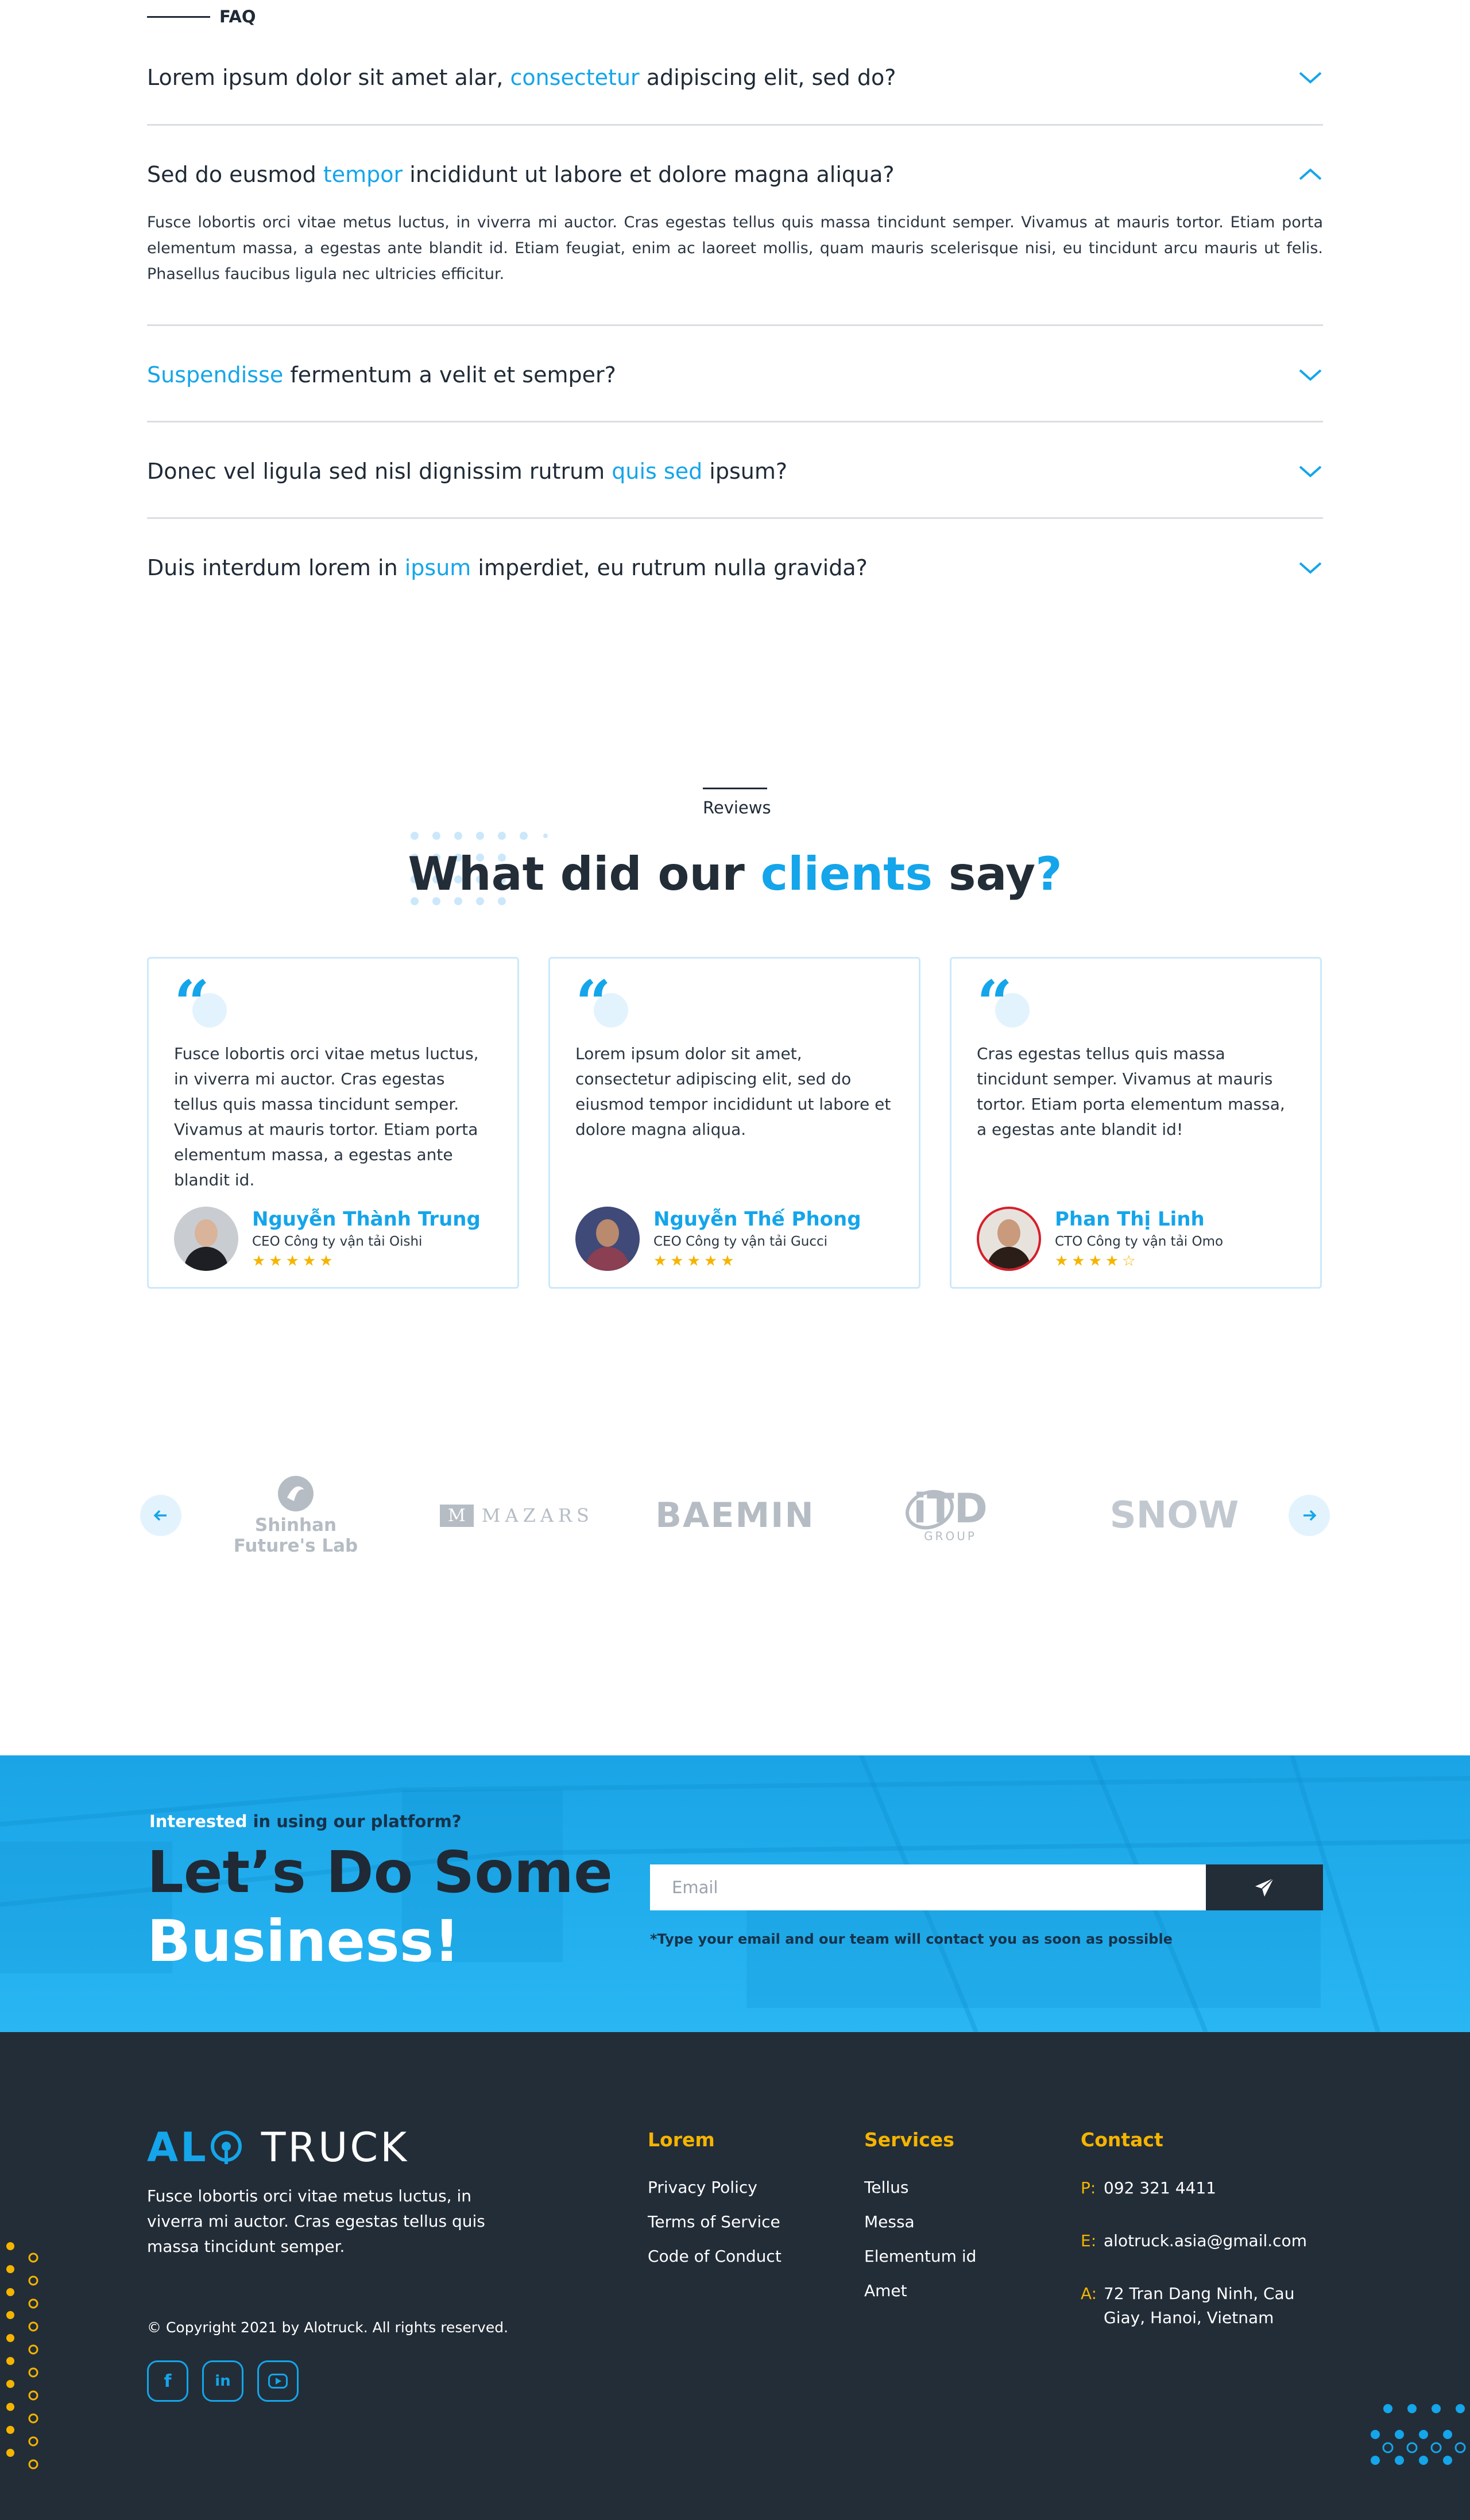  I want to click on reviews-eyebrow: Reviews, so click(737, 802).